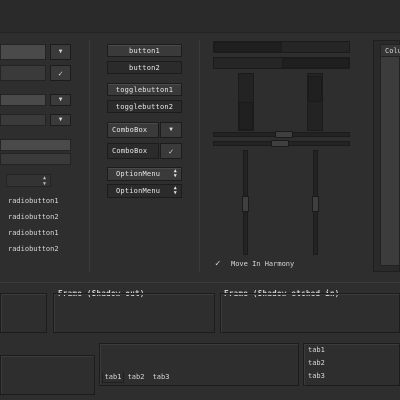  I want to click on tree-column-header-label: Colu, so click(392, 51).